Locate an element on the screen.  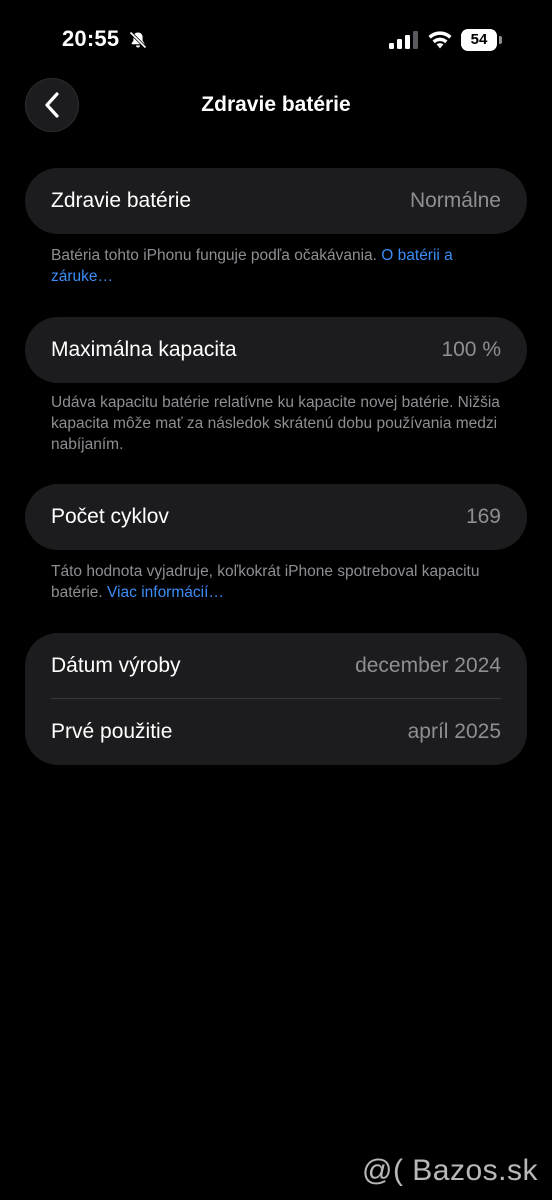
cycle-count-group: Počet cyklov 169 is located at coordinates (276, 517).